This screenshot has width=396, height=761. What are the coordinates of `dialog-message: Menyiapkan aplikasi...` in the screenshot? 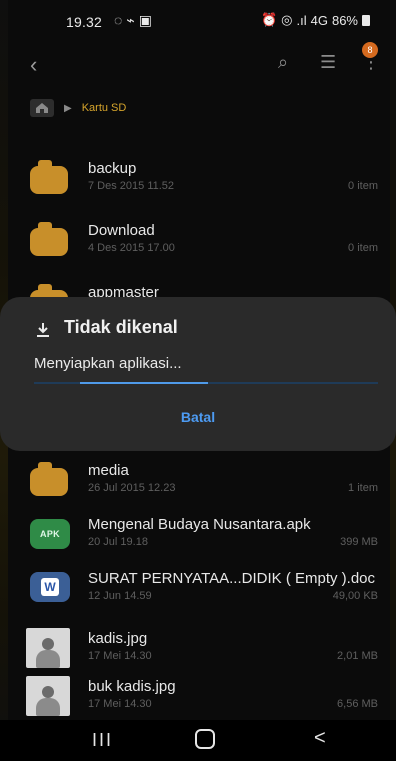 It's located at (108, 363).